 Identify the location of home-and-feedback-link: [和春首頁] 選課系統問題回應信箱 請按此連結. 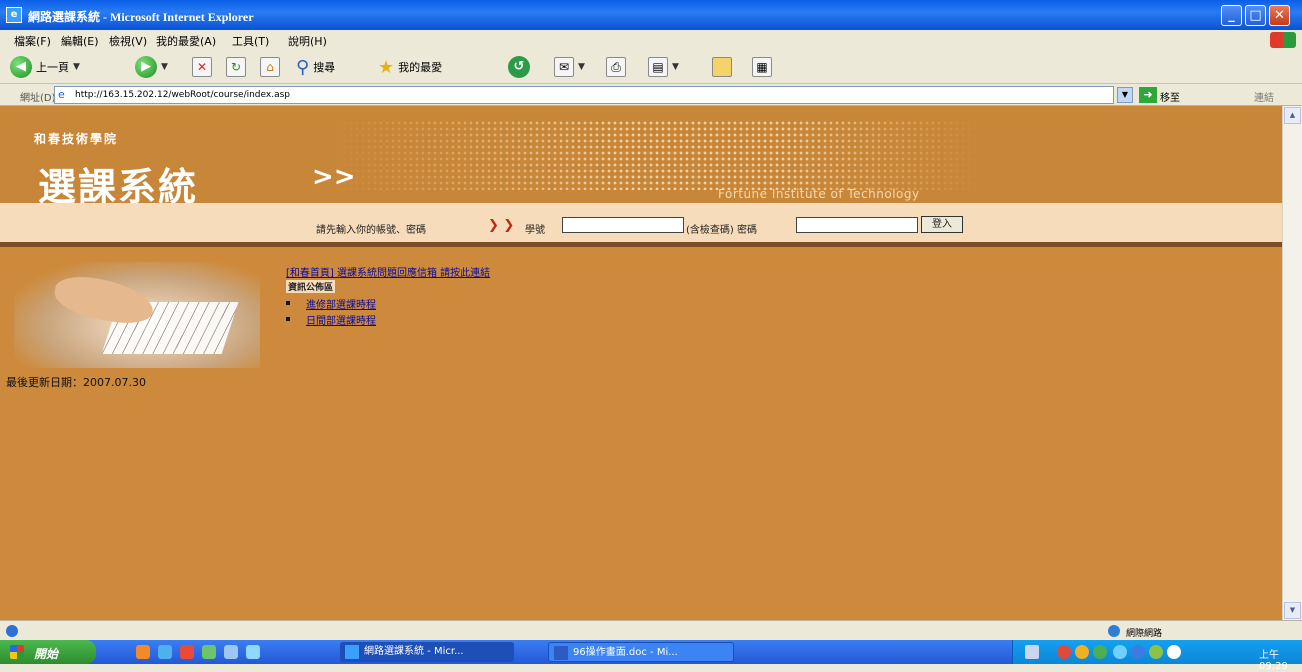
(388, 273).